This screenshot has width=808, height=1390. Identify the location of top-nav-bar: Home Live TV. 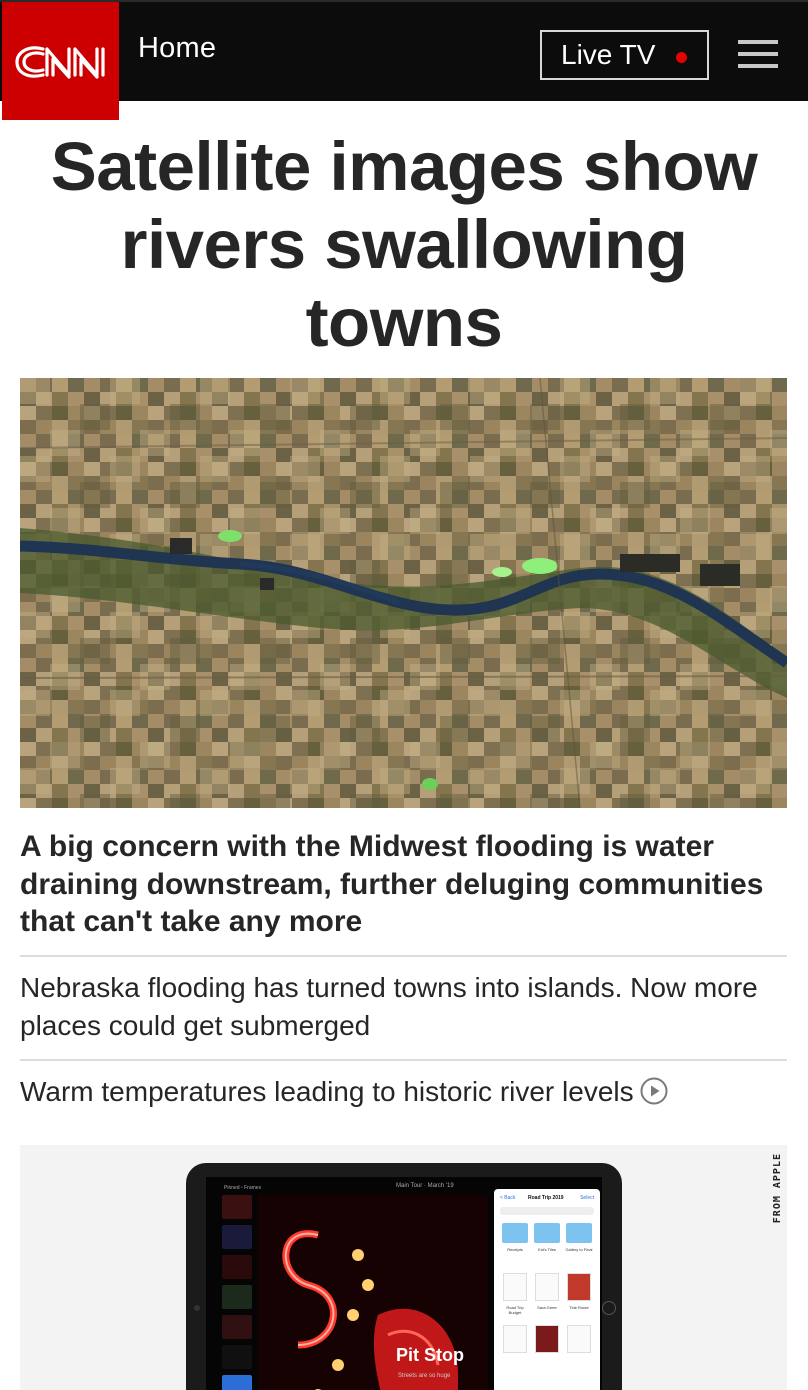
(404, 50).